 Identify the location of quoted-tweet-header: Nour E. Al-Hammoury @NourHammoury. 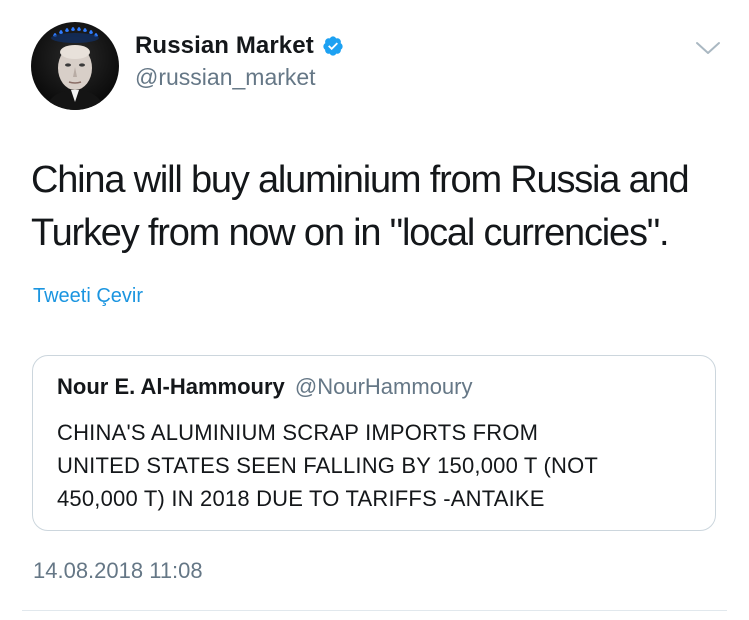
(265, 387).